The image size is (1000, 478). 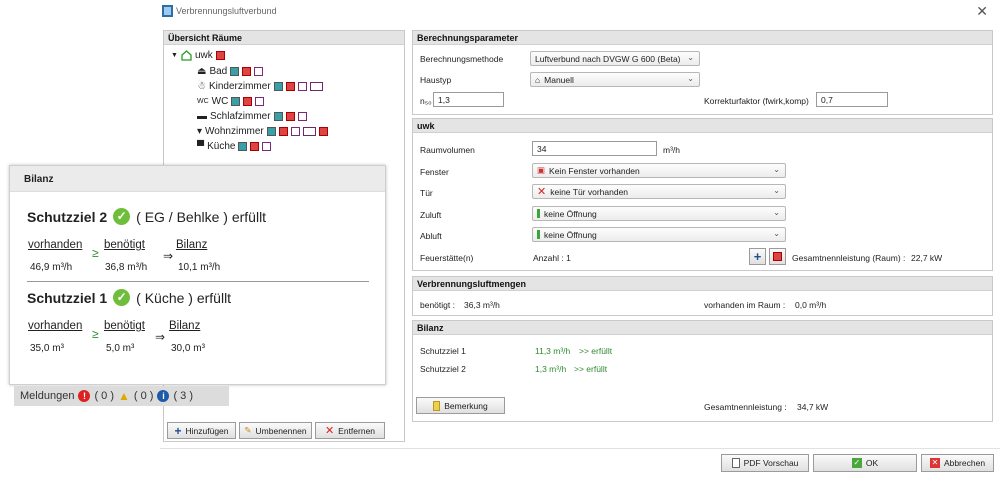 I want to click on house-icon: ⌂, so click(x=538, y=79).